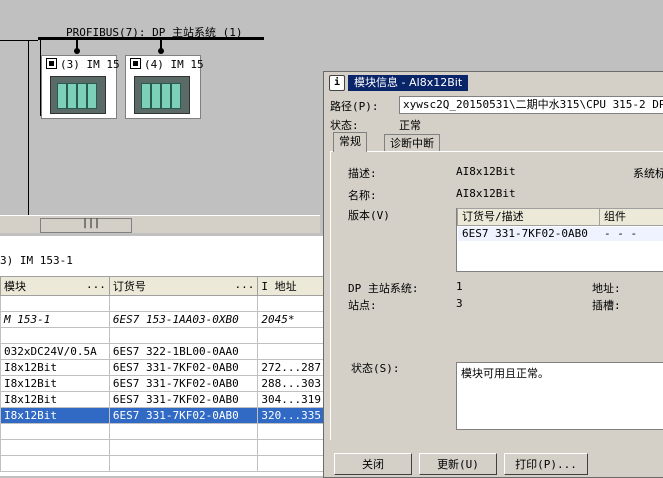 Image resolution: width=663 pixels, height=478 pixels. What do you see at coordinates (160, 224) in the screenshot?
I see `horizontal-scrollbar: |||` at bounding box center [160, 224].